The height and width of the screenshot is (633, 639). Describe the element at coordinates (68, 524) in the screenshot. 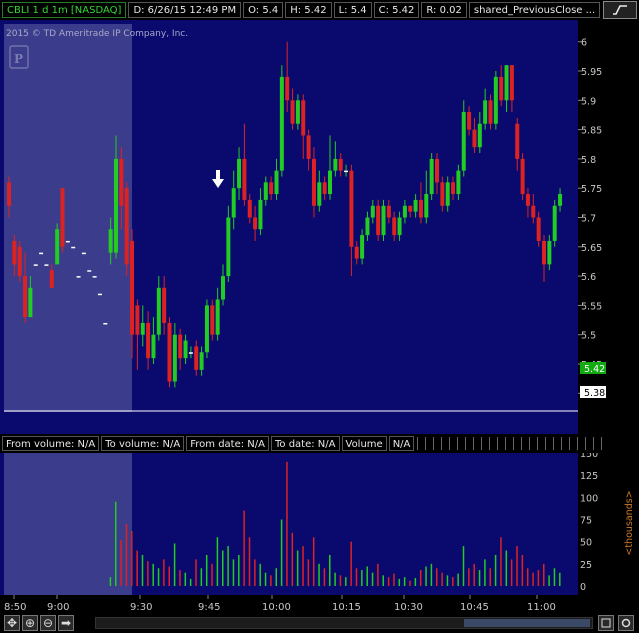

I see `volume-premarket-shading` at that location.